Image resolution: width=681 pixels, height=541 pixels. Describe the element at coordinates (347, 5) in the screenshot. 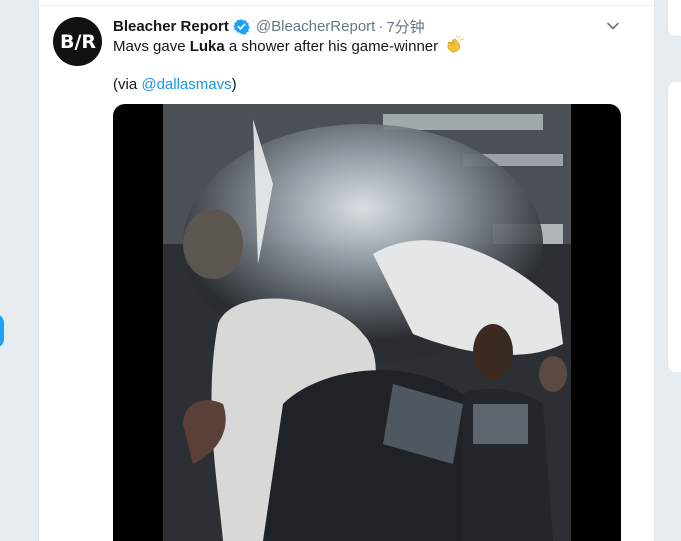

I see `divider` at that location.